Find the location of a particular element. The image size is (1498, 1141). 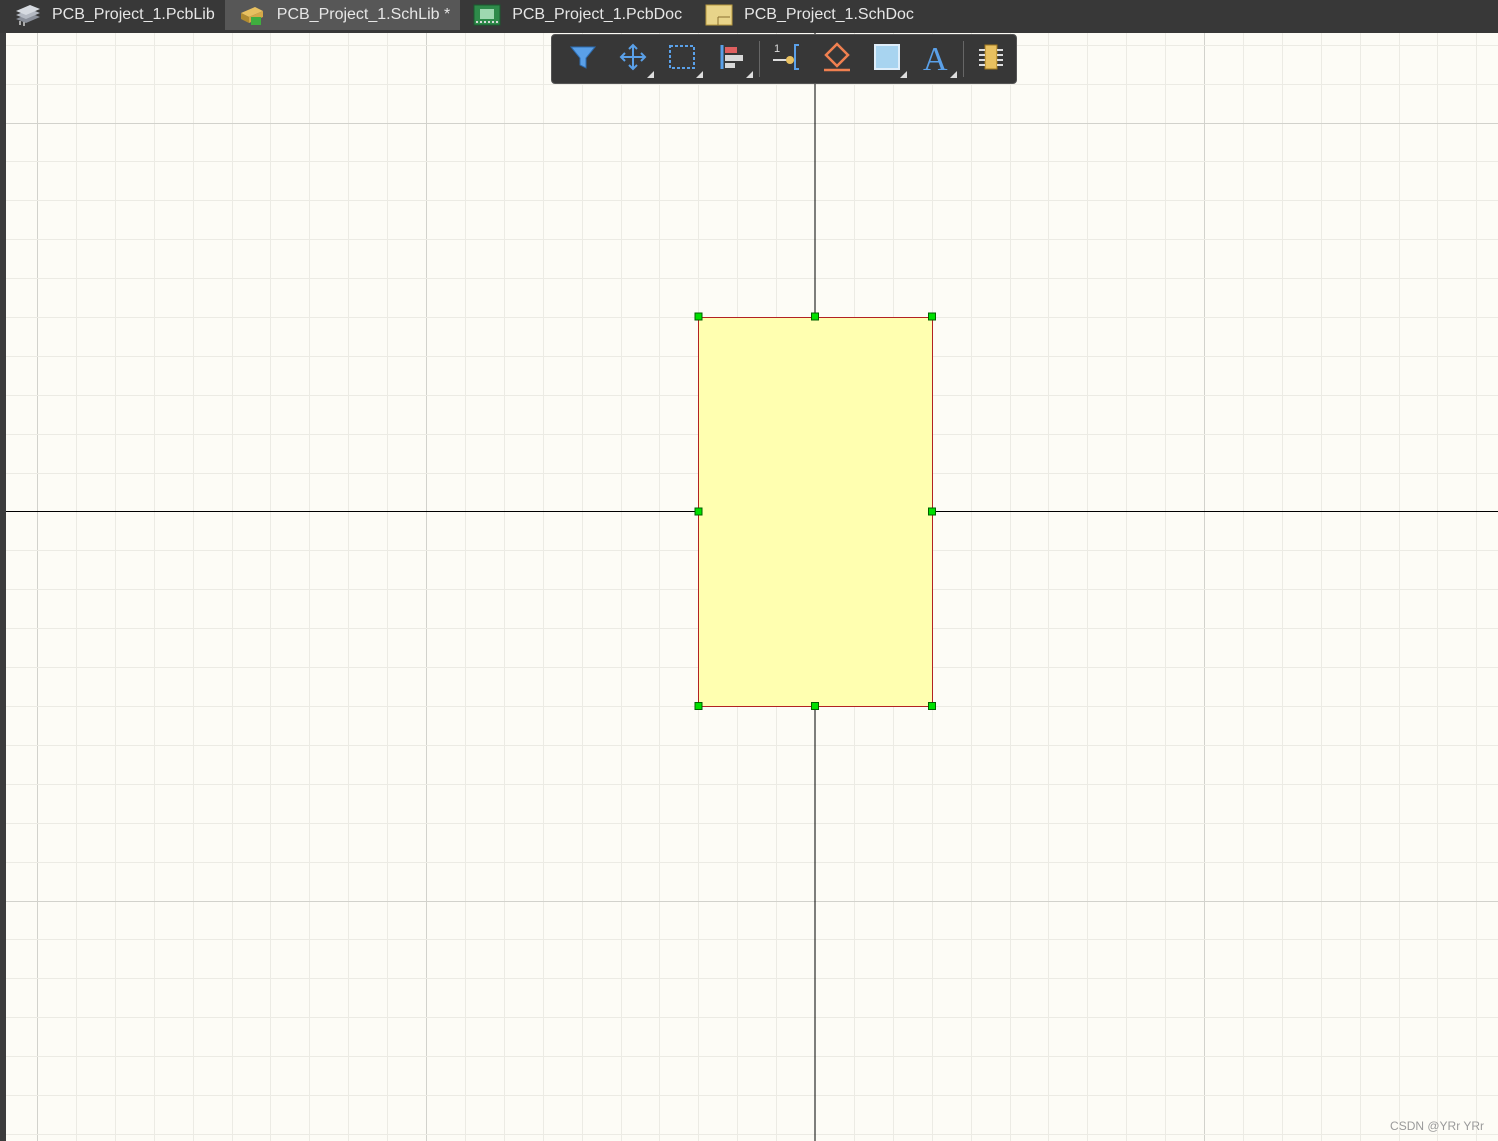

tab-label: PCB_Project_1.SchDoc is located at coordinates (829, 14).